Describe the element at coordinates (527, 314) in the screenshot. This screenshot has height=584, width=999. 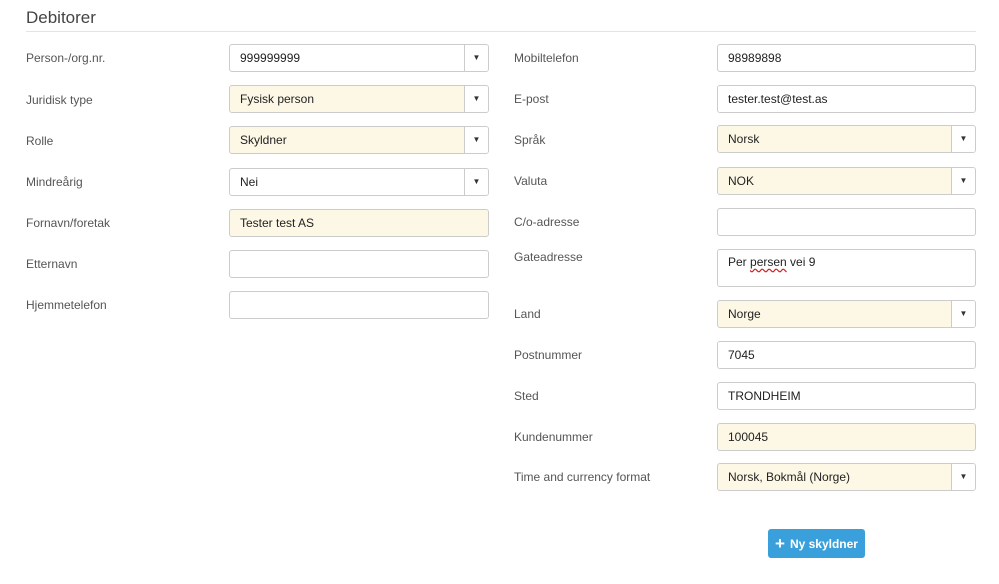
I see `land-label: Land` at that location.